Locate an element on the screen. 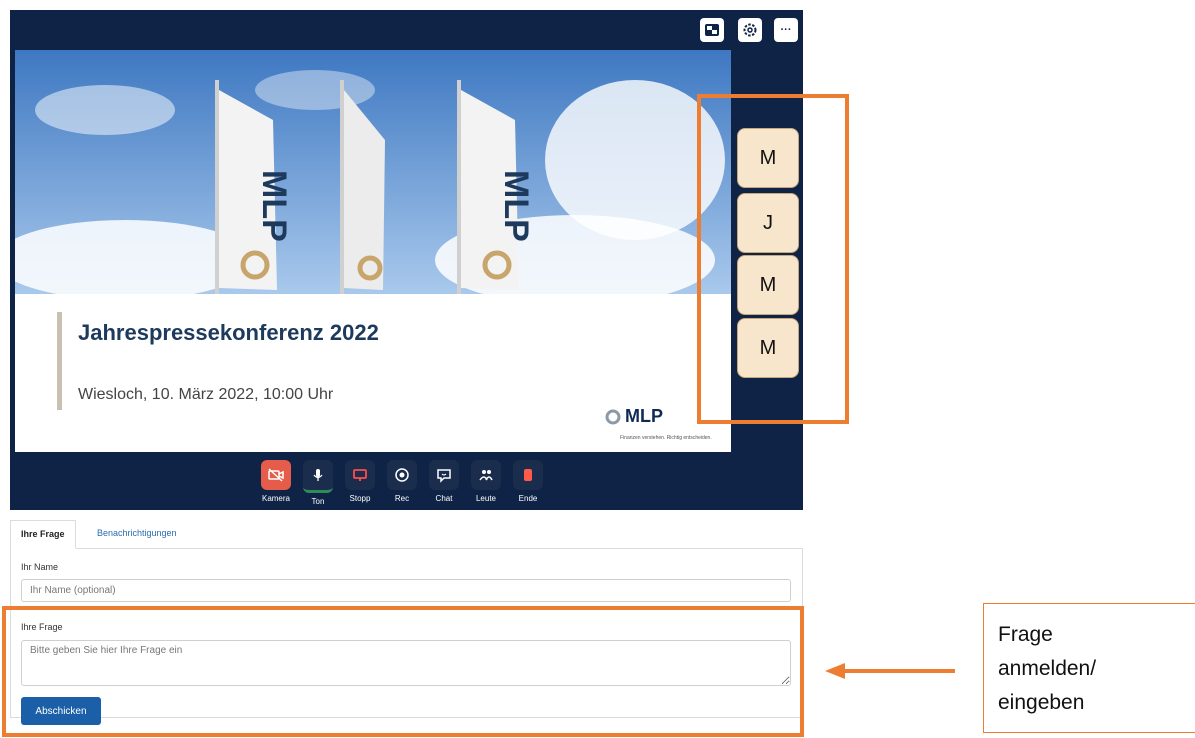  end-label: Ende is located at coordinates (528, 498).